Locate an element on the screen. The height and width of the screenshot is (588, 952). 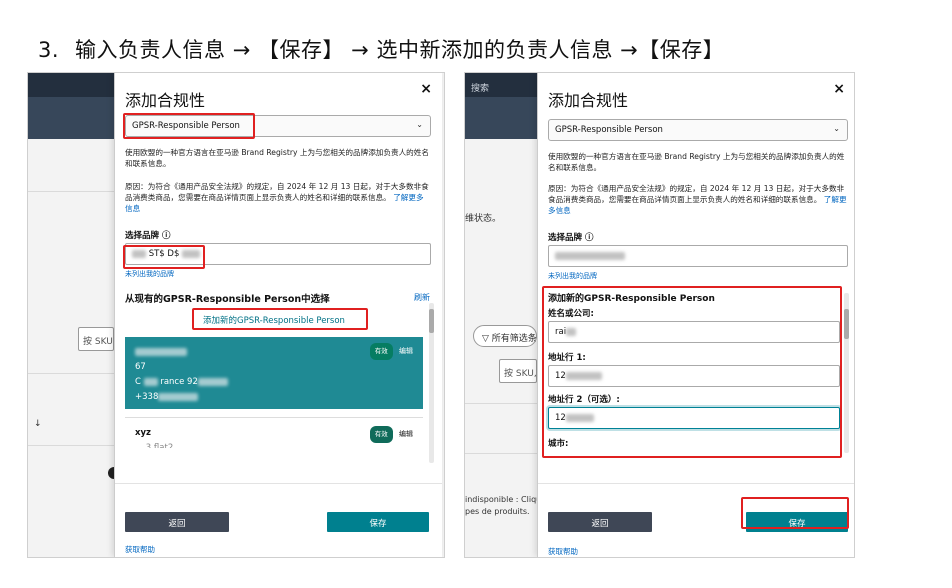
name-label: 姓名或公司: is located at coordinates (571, 314).